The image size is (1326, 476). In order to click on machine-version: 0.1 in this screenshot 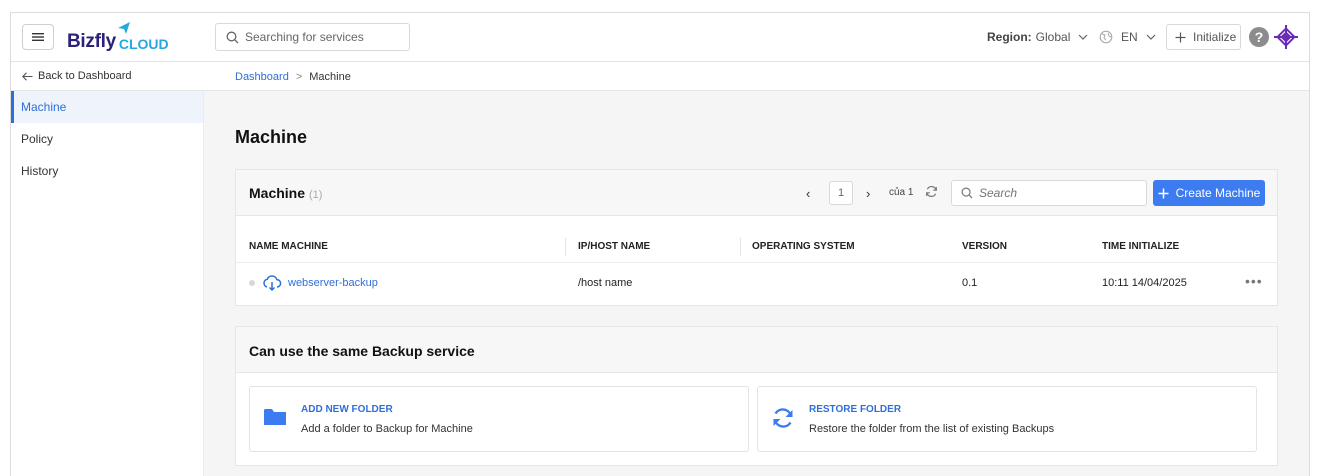, I will do `click(970, 283)`.